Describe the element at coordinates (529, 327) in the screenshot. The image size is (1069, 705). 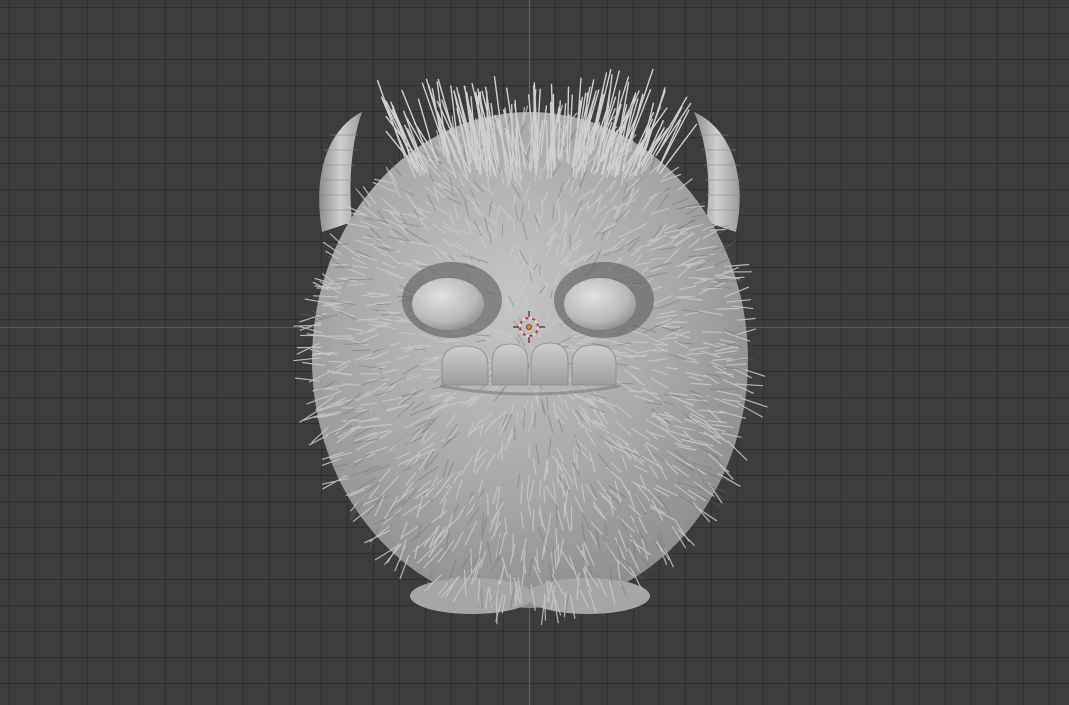
I see `3d-cursor-icon` at that location.